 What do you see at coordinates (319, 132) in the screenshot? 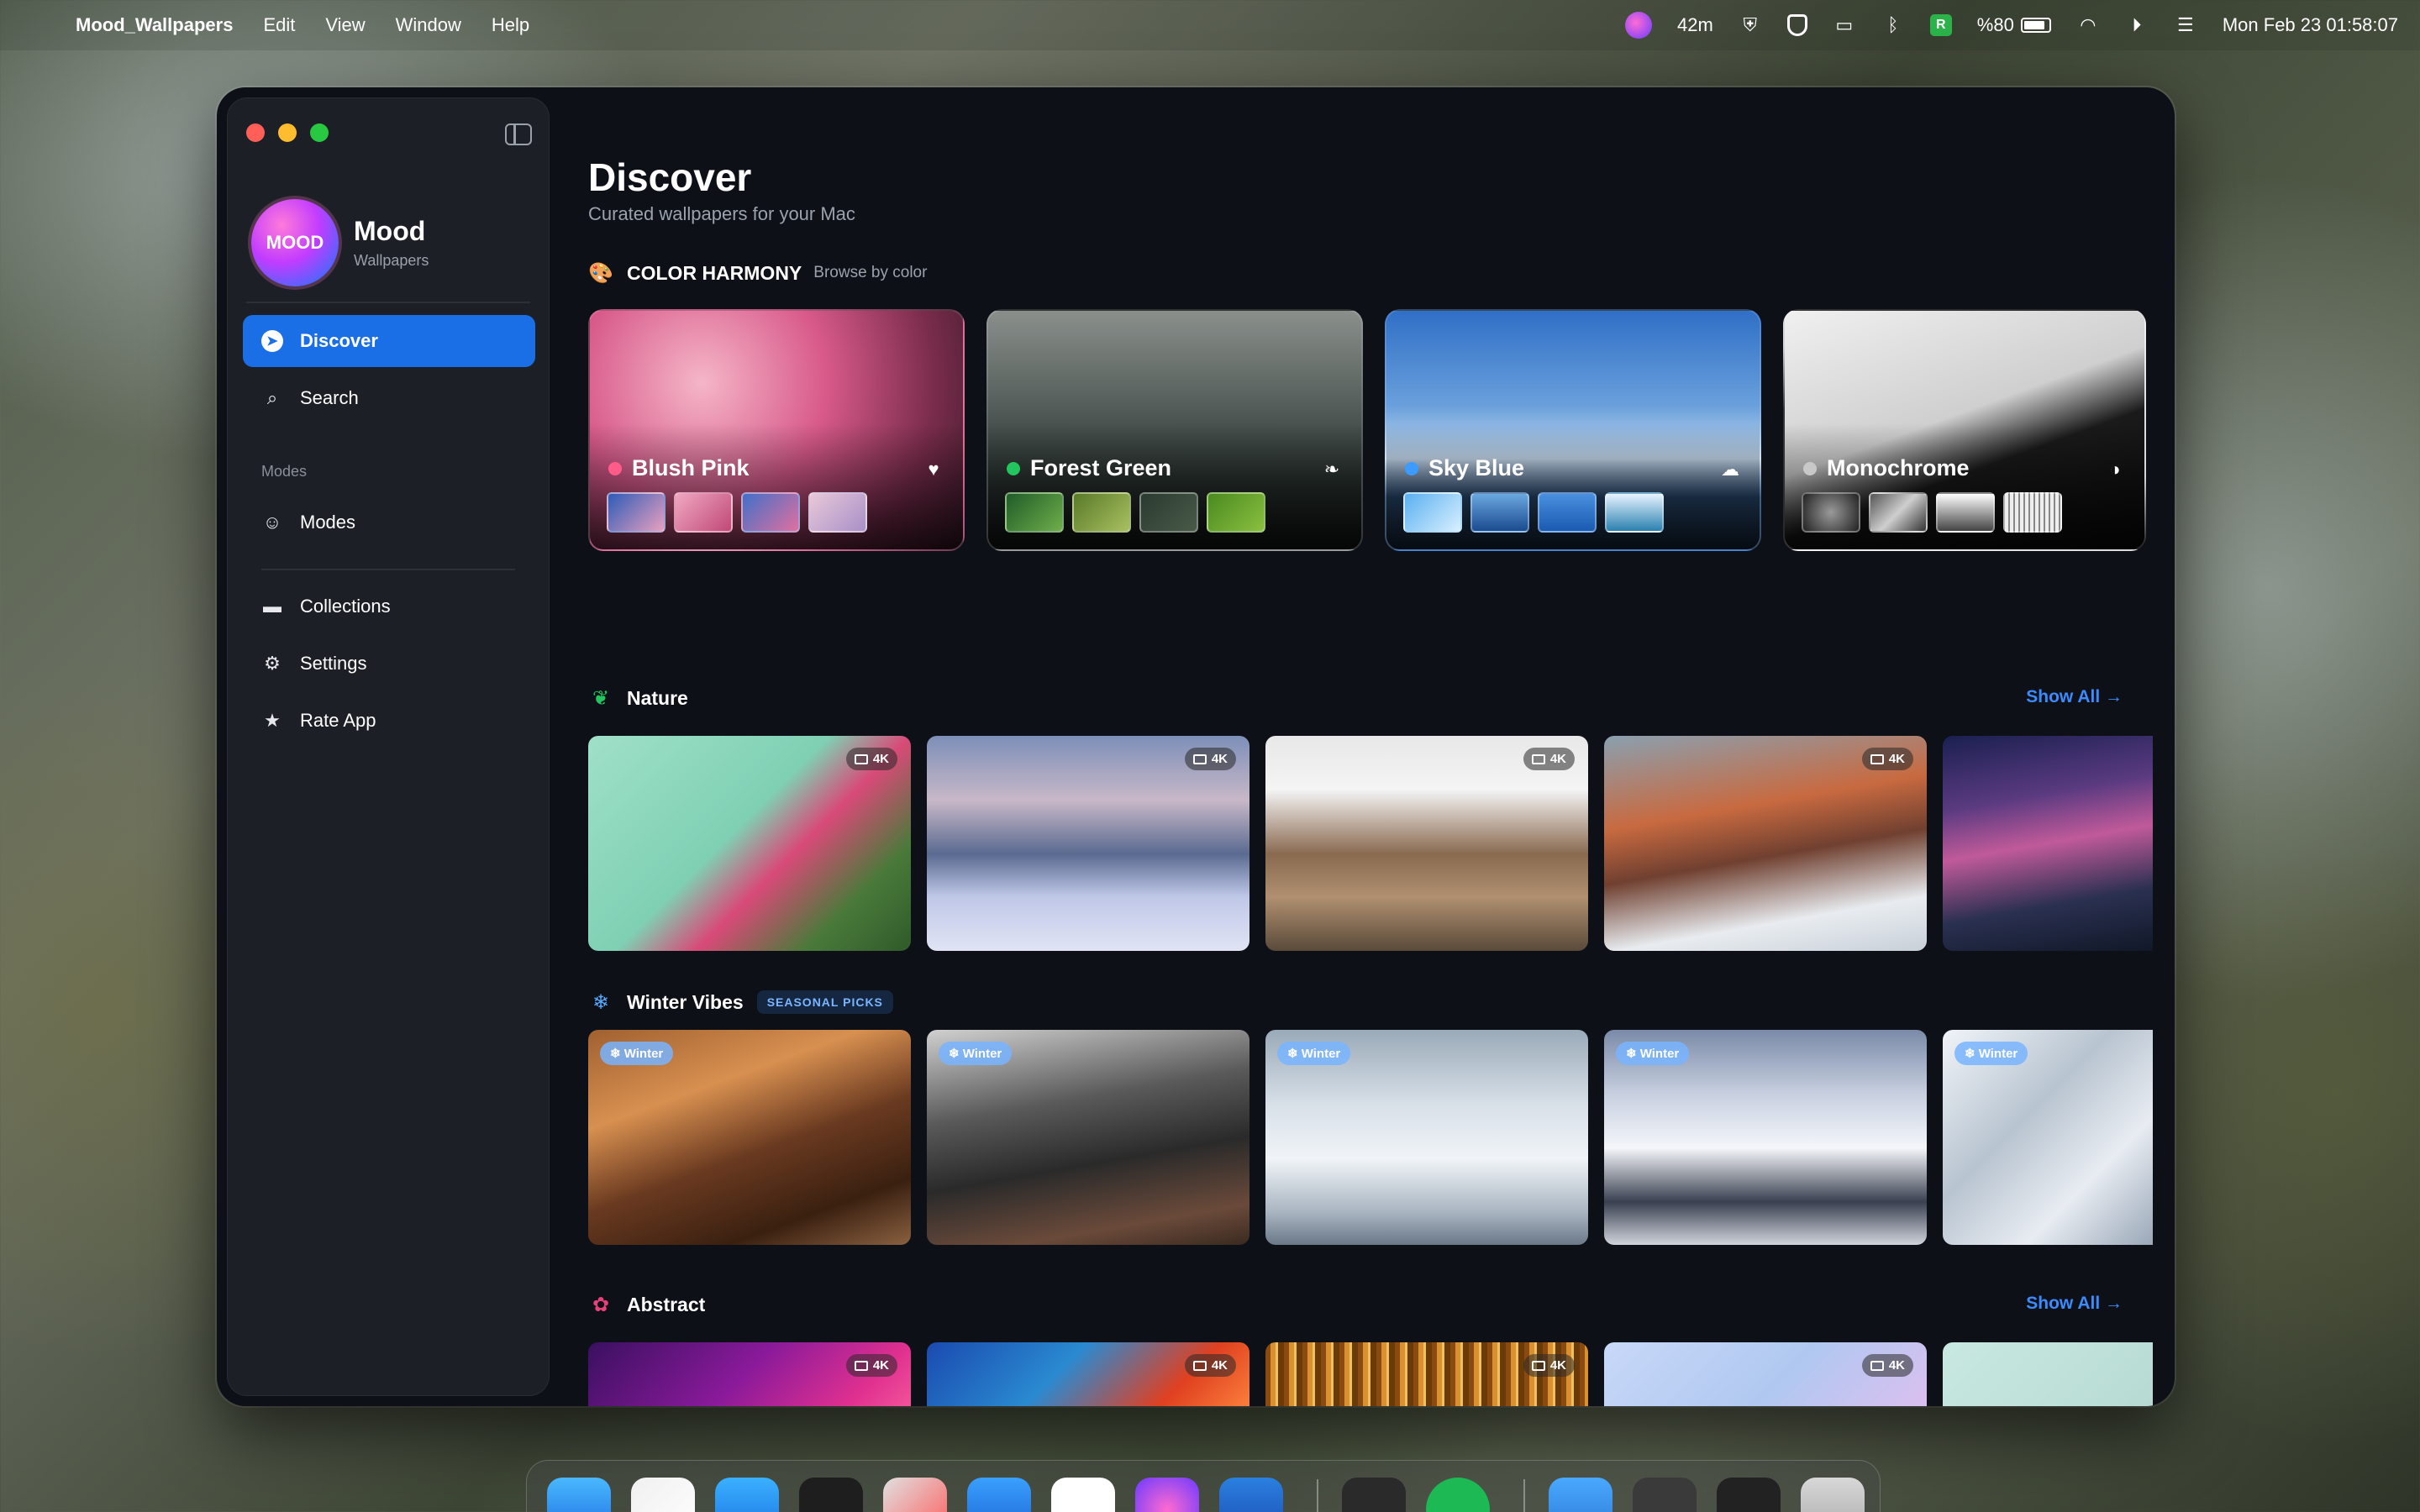
I see `zoom-button` at bounding box center [319, 132].